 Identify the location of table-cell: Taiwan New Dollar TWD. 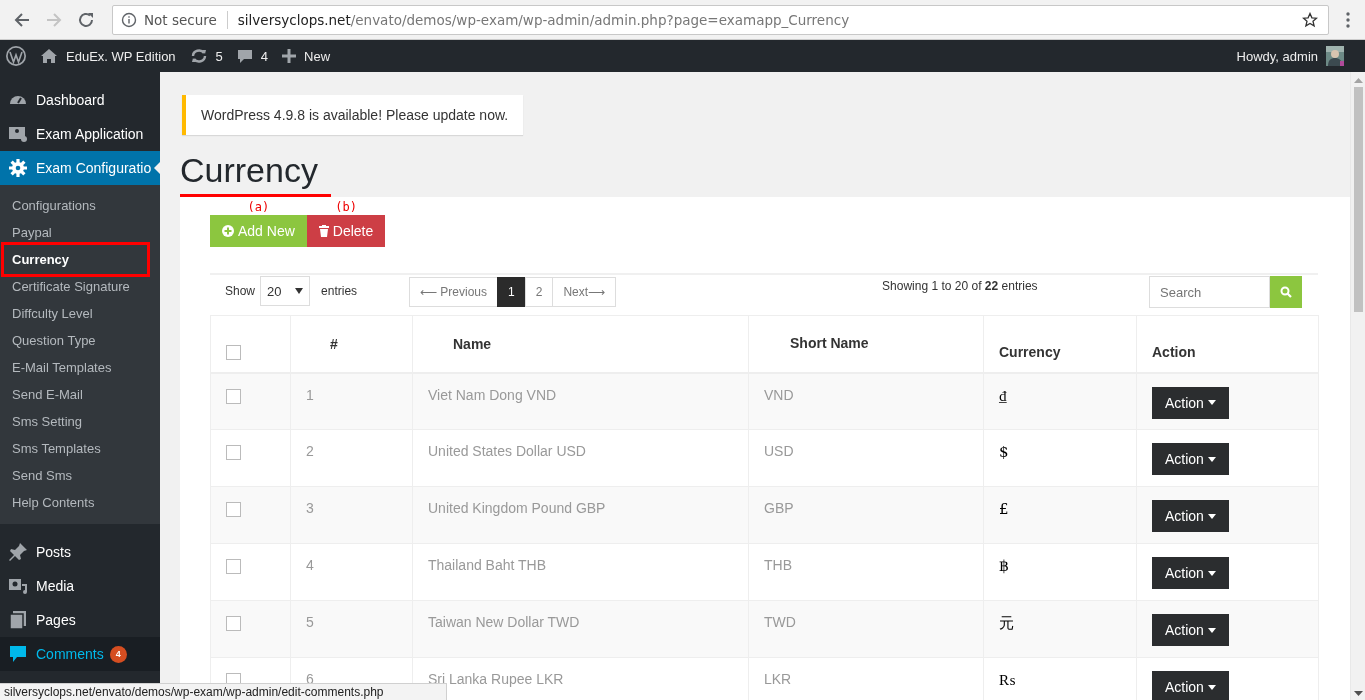
(504, 622).